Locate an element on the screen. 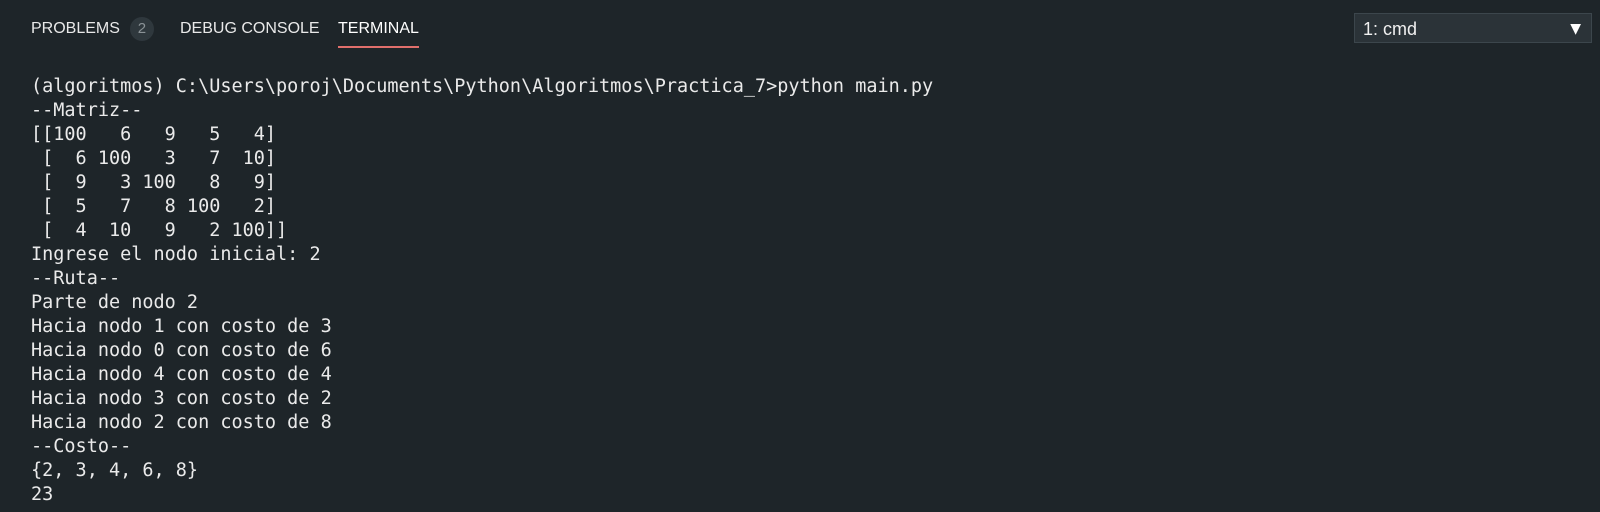  terminal-line: Ingrese el nodo inicial: 2 is located at coordinates (176, 254).